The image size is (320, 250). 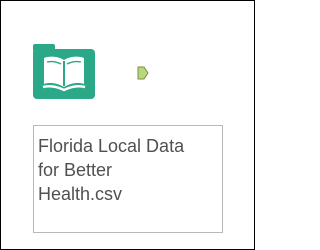 I want to click on input-data-tool, so click(x=91, y=74).